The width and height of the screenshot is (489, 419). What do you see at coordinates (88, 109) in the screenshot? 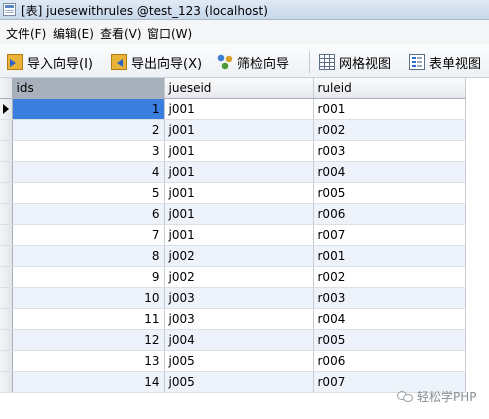
I see `cell-ids: 1` at bounding box center [88, 109].